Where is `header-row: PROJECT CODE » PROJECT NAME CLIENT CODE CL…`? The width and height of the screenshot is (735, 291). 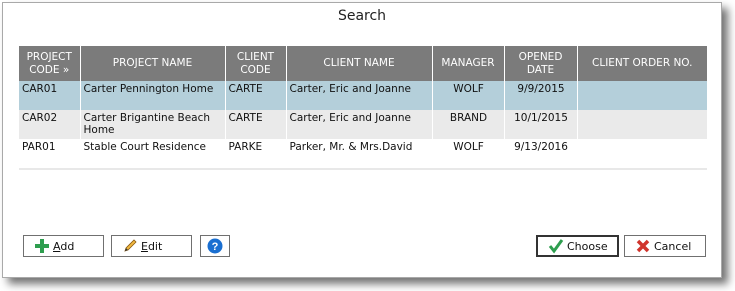 header-row: PROJECT CODE » PROJECT NAME CLIENT CODE CL… is located at coordinates (363, 63).